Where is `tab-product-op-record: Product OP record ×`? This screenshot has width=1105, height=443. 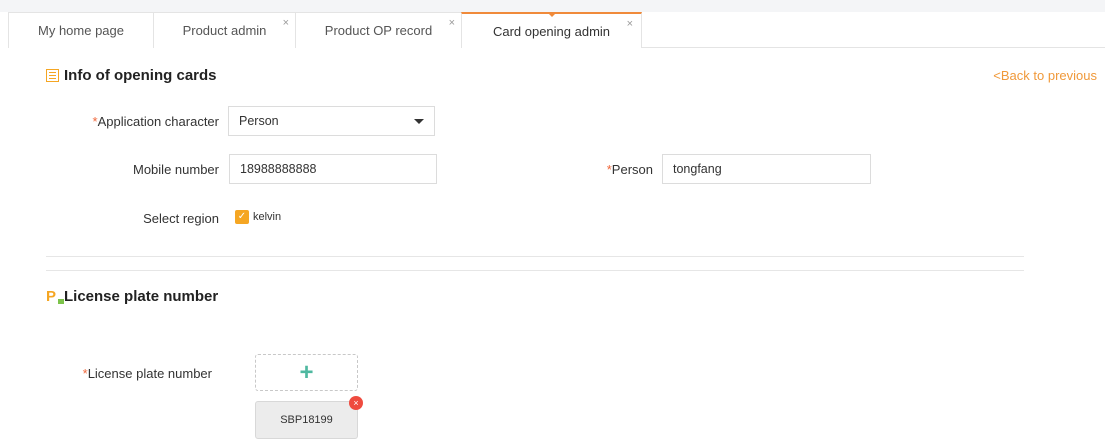
tab-product-op-record: Product OP record × is located at coordinates (378, 30).